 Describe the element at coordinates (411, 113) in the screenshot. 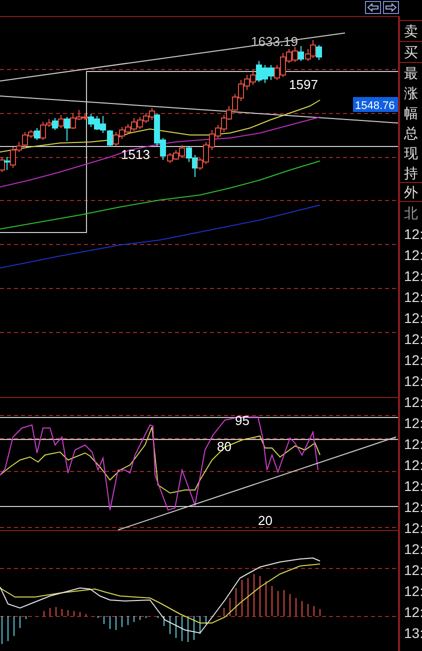

I see `quote-label: 幅` at that location.